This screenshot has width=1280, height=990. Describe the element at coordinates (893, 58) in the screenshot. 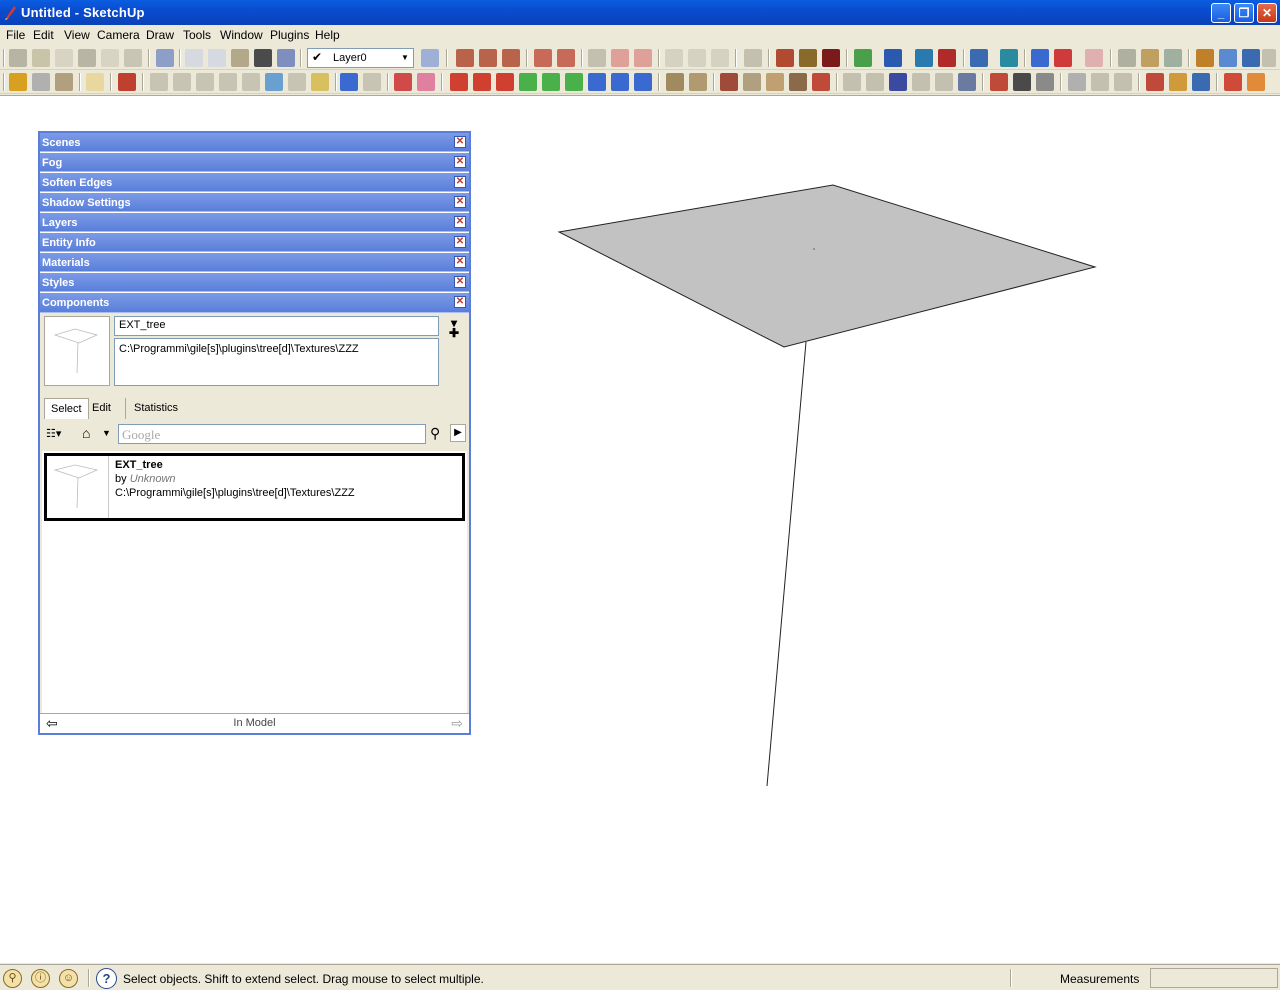

I see `plugin-axis-icon` at that location.